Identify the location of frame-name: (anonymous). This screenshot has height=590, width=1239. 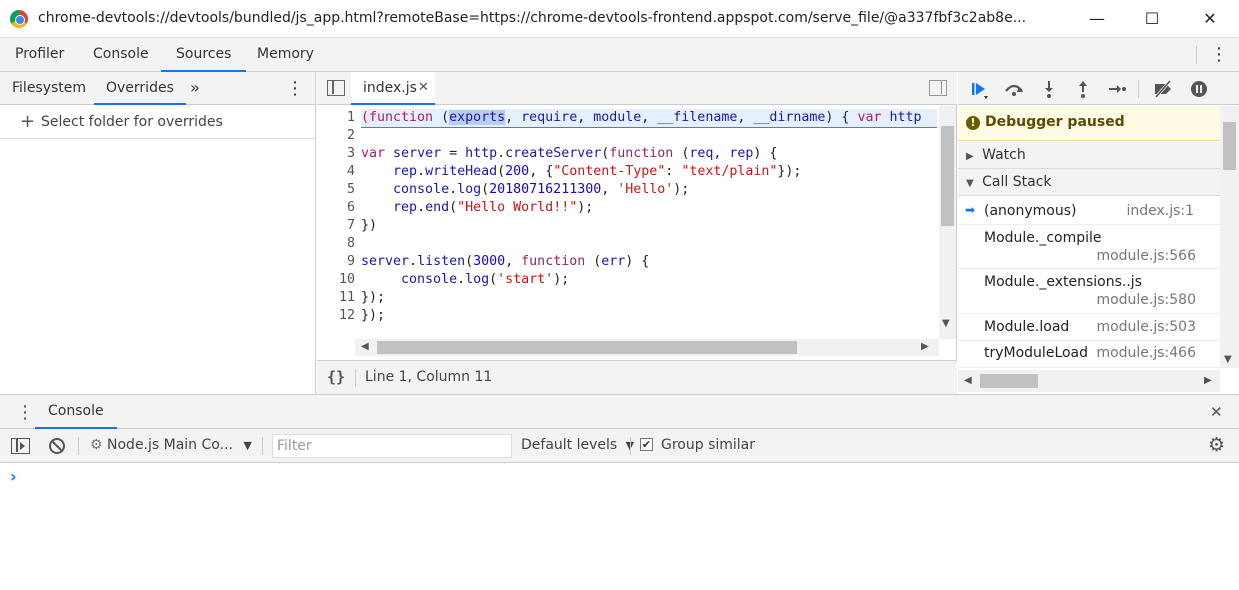
(1030, 211).